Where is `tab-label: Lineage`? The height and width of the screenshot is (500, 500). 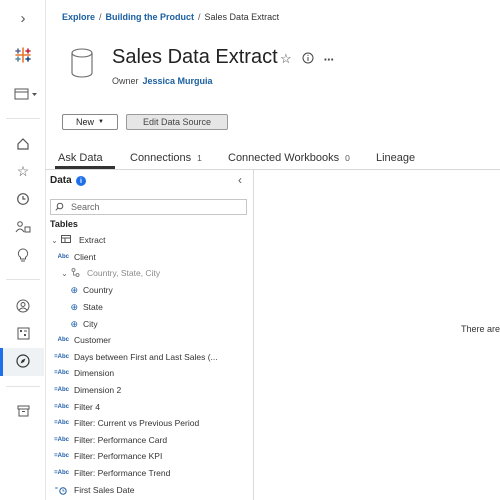
tab-label: Lineage is located at coordinates (396, 158).